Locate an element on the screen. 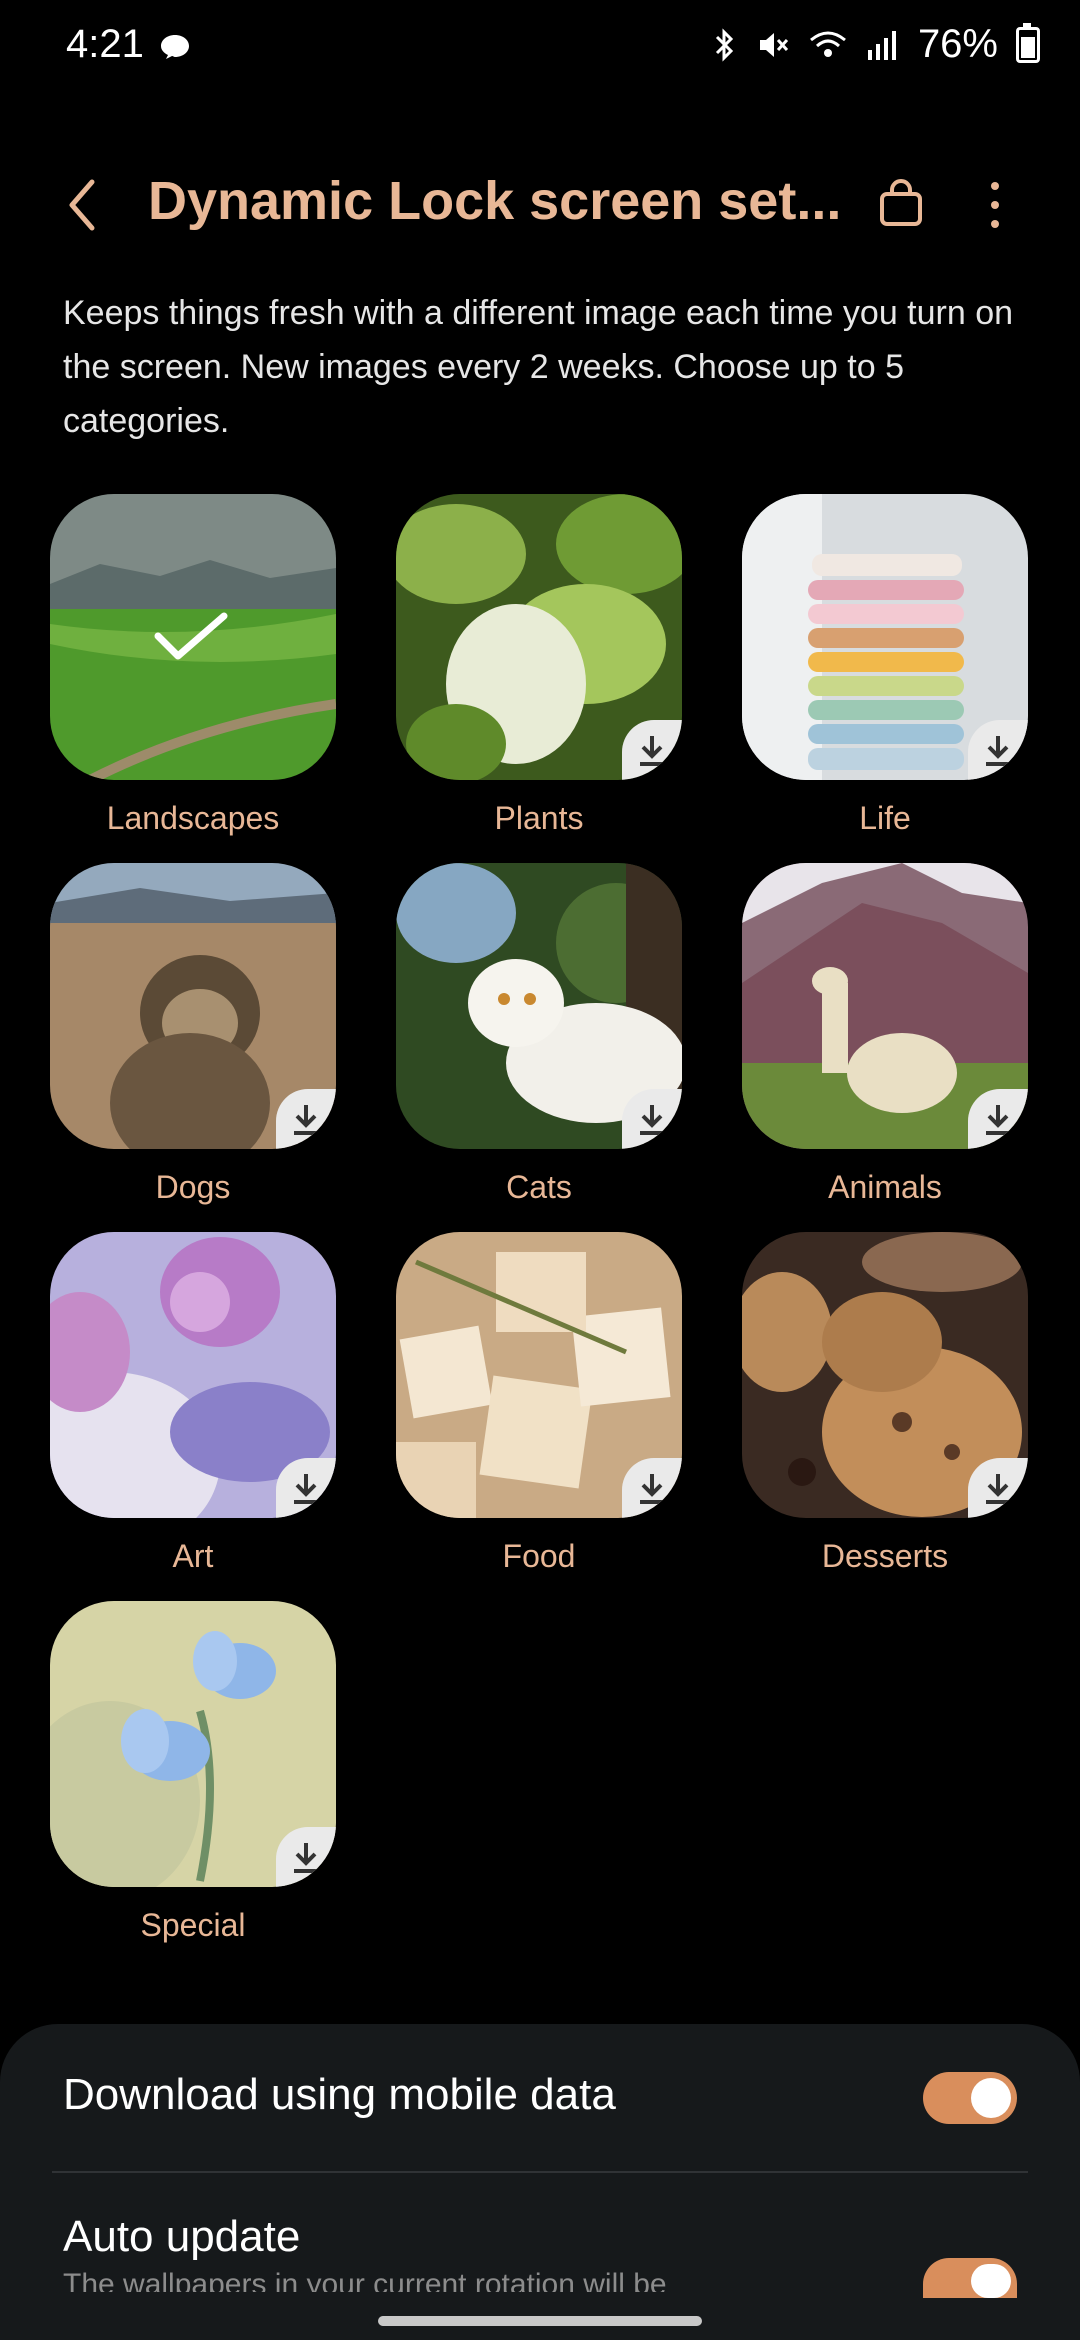 The image size is (1080, 2340). category-label: Art is located at coordinates (193, 1556).